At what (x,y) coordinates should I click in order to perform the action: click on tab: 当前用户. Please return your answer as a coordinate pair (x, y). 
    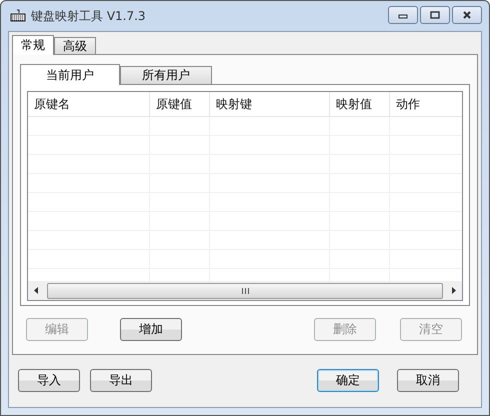
    Looking at the image, I should click on (70, 74).